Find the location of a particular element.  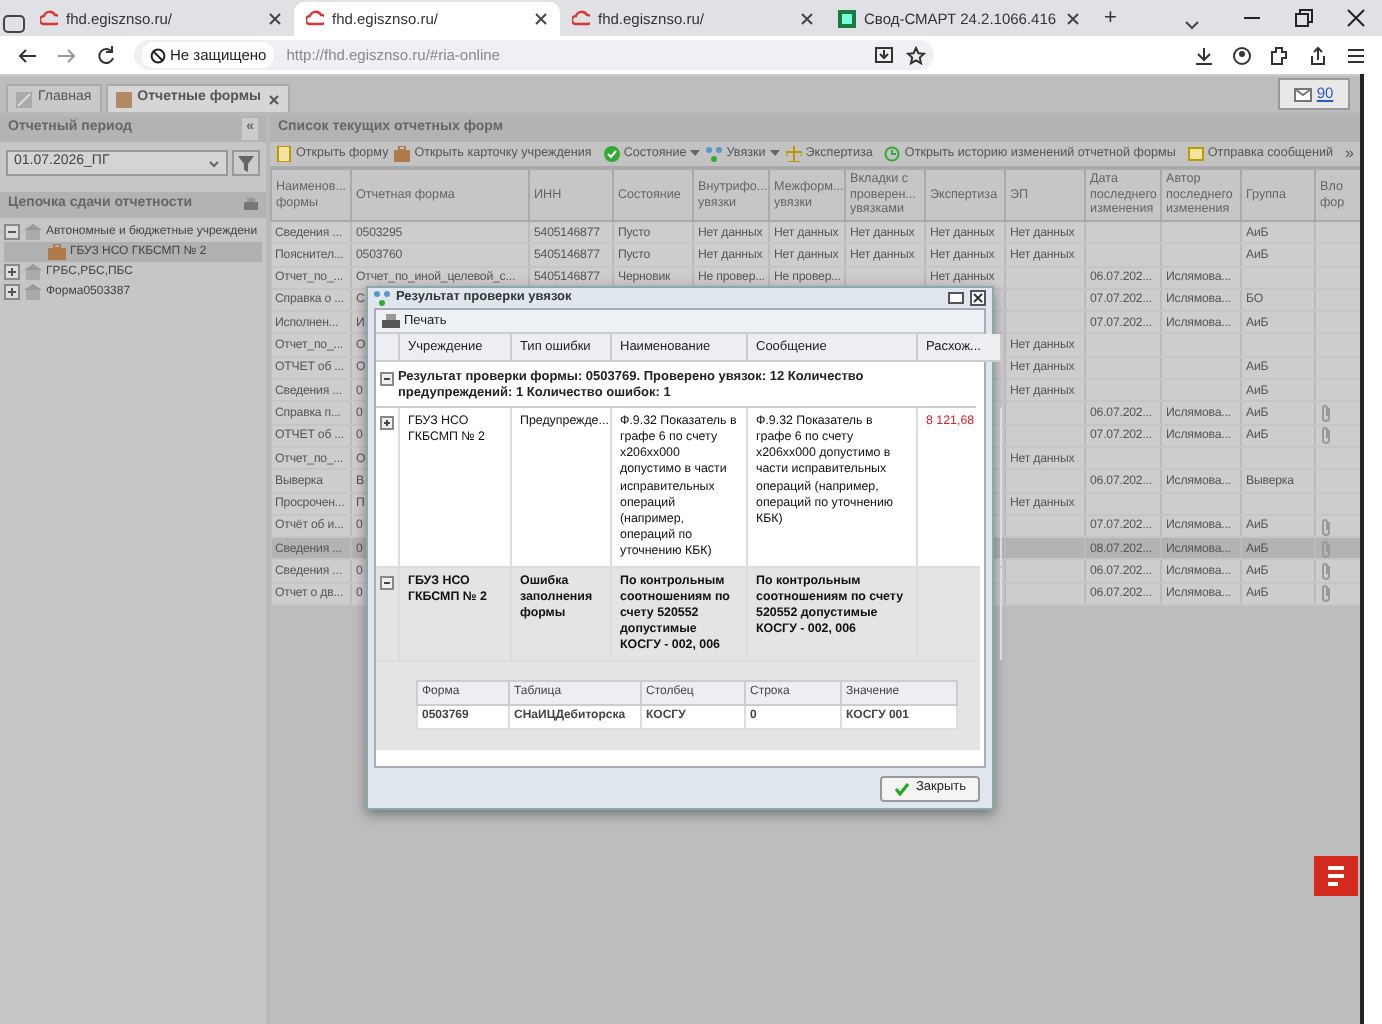

printer-icon is located at coordinates (391, 321).